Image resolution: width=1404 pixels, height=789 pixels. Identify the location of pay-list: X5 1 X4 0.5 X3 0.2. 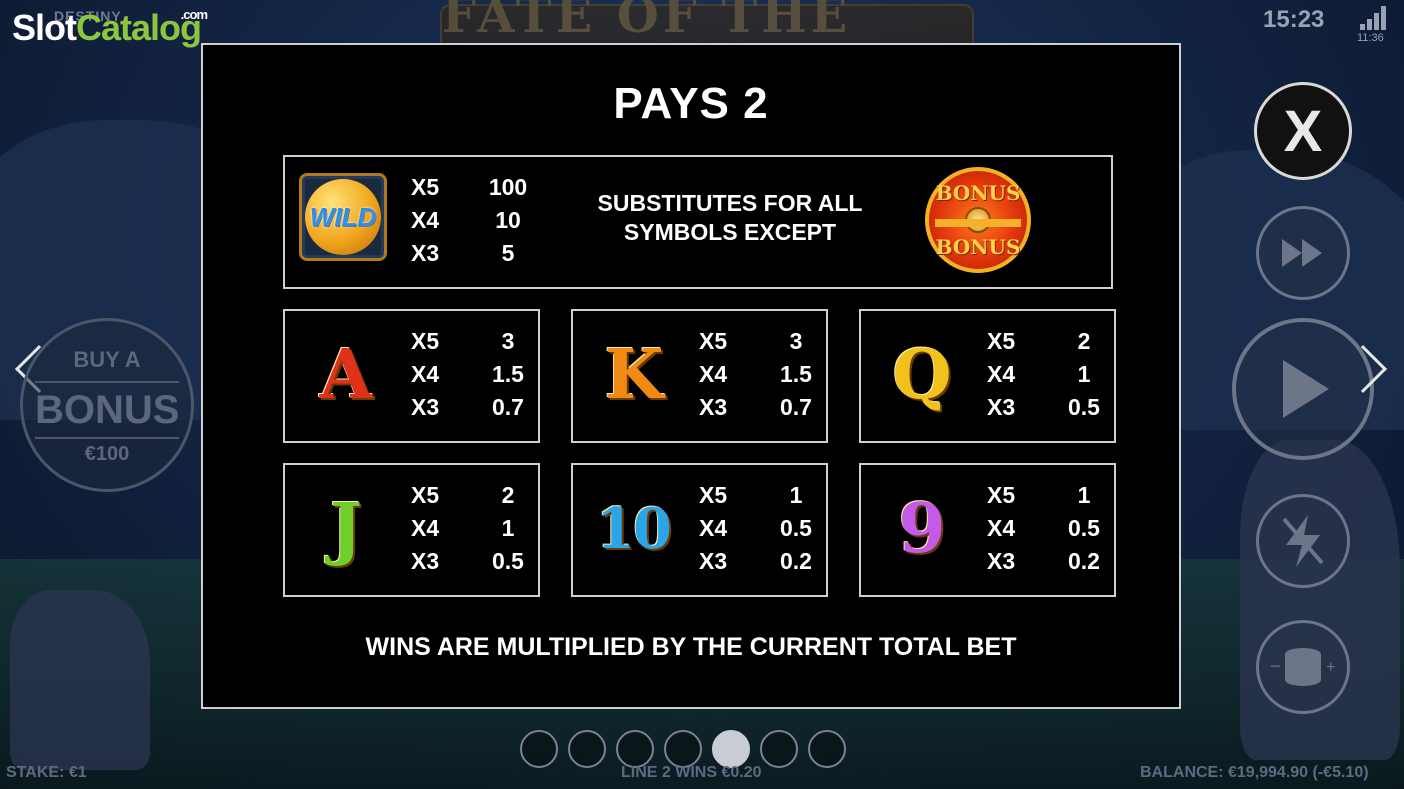
(765, 528).